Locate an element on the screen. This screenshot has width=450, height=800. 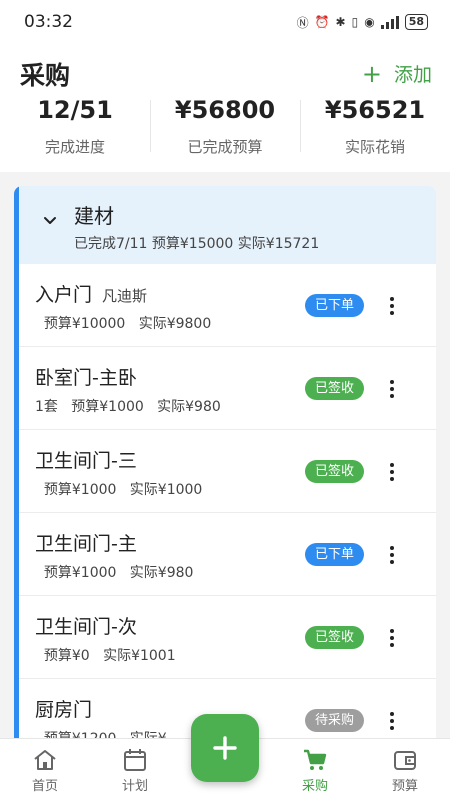
group-name: 建材 is located at coordinates (94, 216).